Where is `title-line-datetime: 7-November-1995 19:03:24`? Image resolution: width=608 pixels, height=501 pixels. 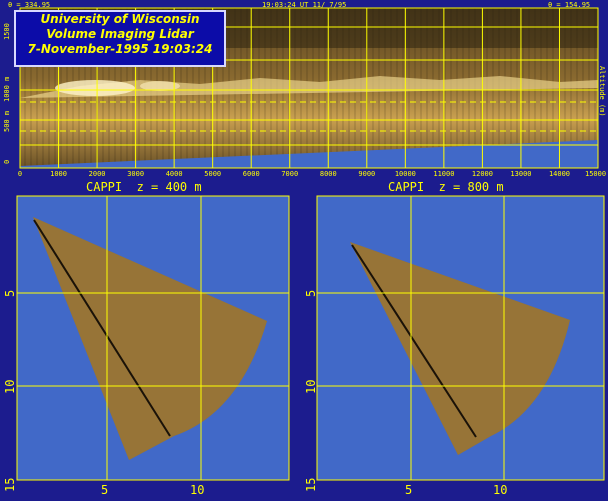
title-line-datetime: 7-November-1995 19:03:24 is located at coordinates (120, 49).